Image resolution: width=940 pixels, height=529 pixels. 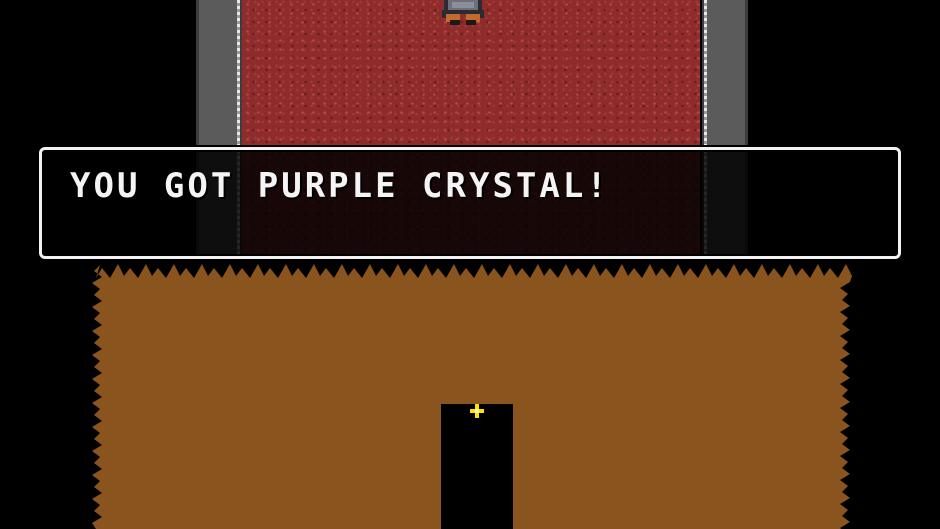 I want to click on player-sprite, so click(x=463, y=12).